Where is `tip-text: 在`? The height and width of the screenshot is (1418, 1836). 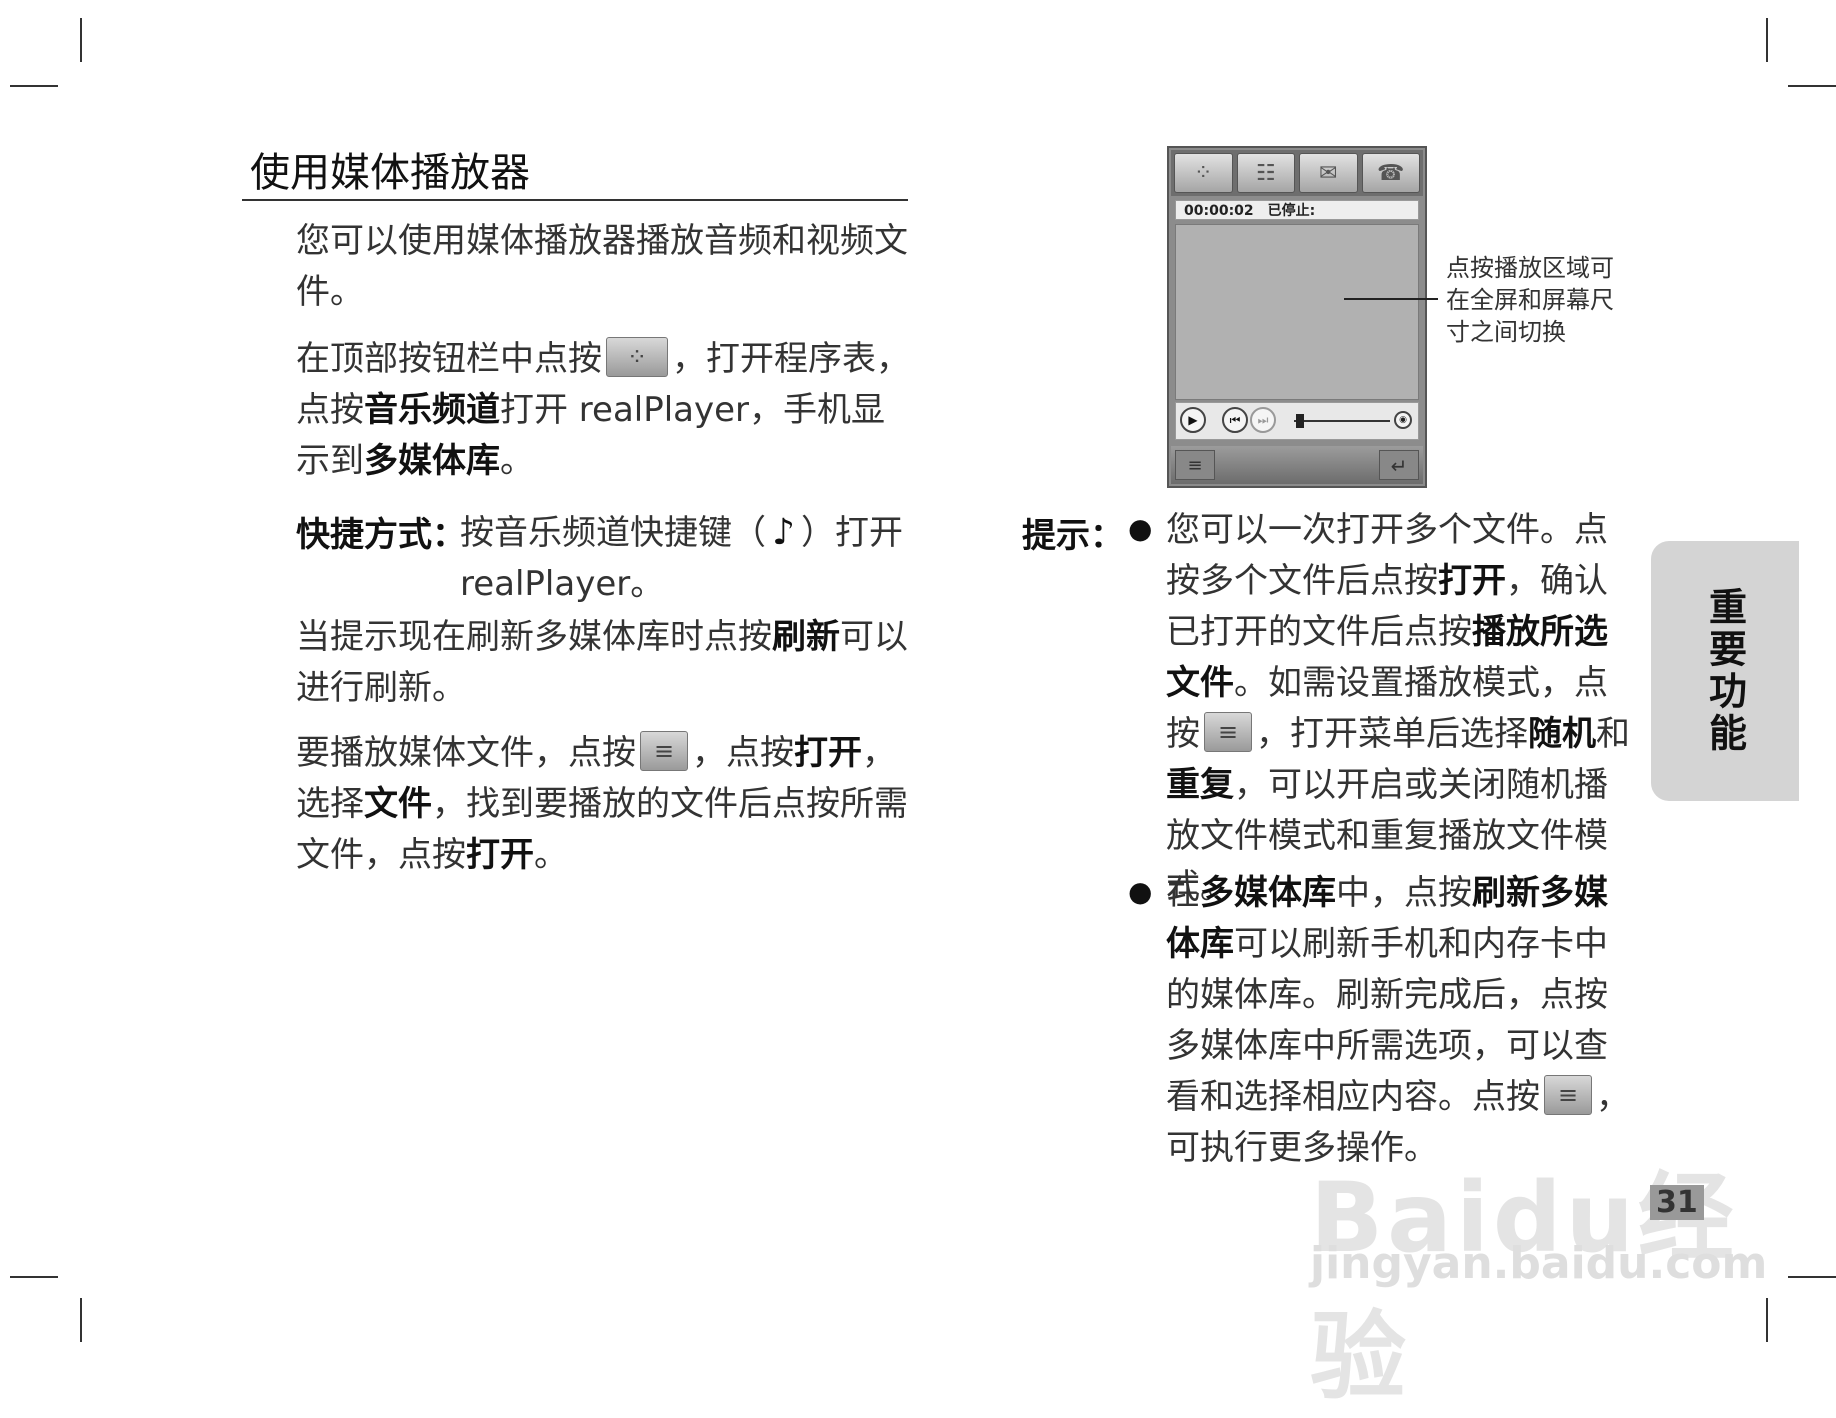
tip-text: 在 is located at coordinates (1183, 893).